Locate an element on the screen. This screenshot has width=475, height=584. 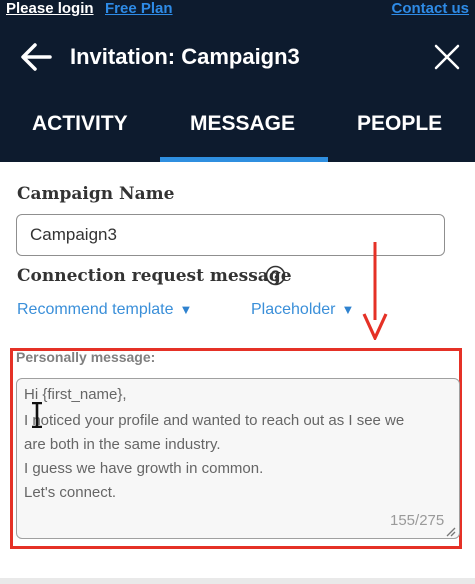
personal-message-label: Personally message: is located at coordinates (86, 357).